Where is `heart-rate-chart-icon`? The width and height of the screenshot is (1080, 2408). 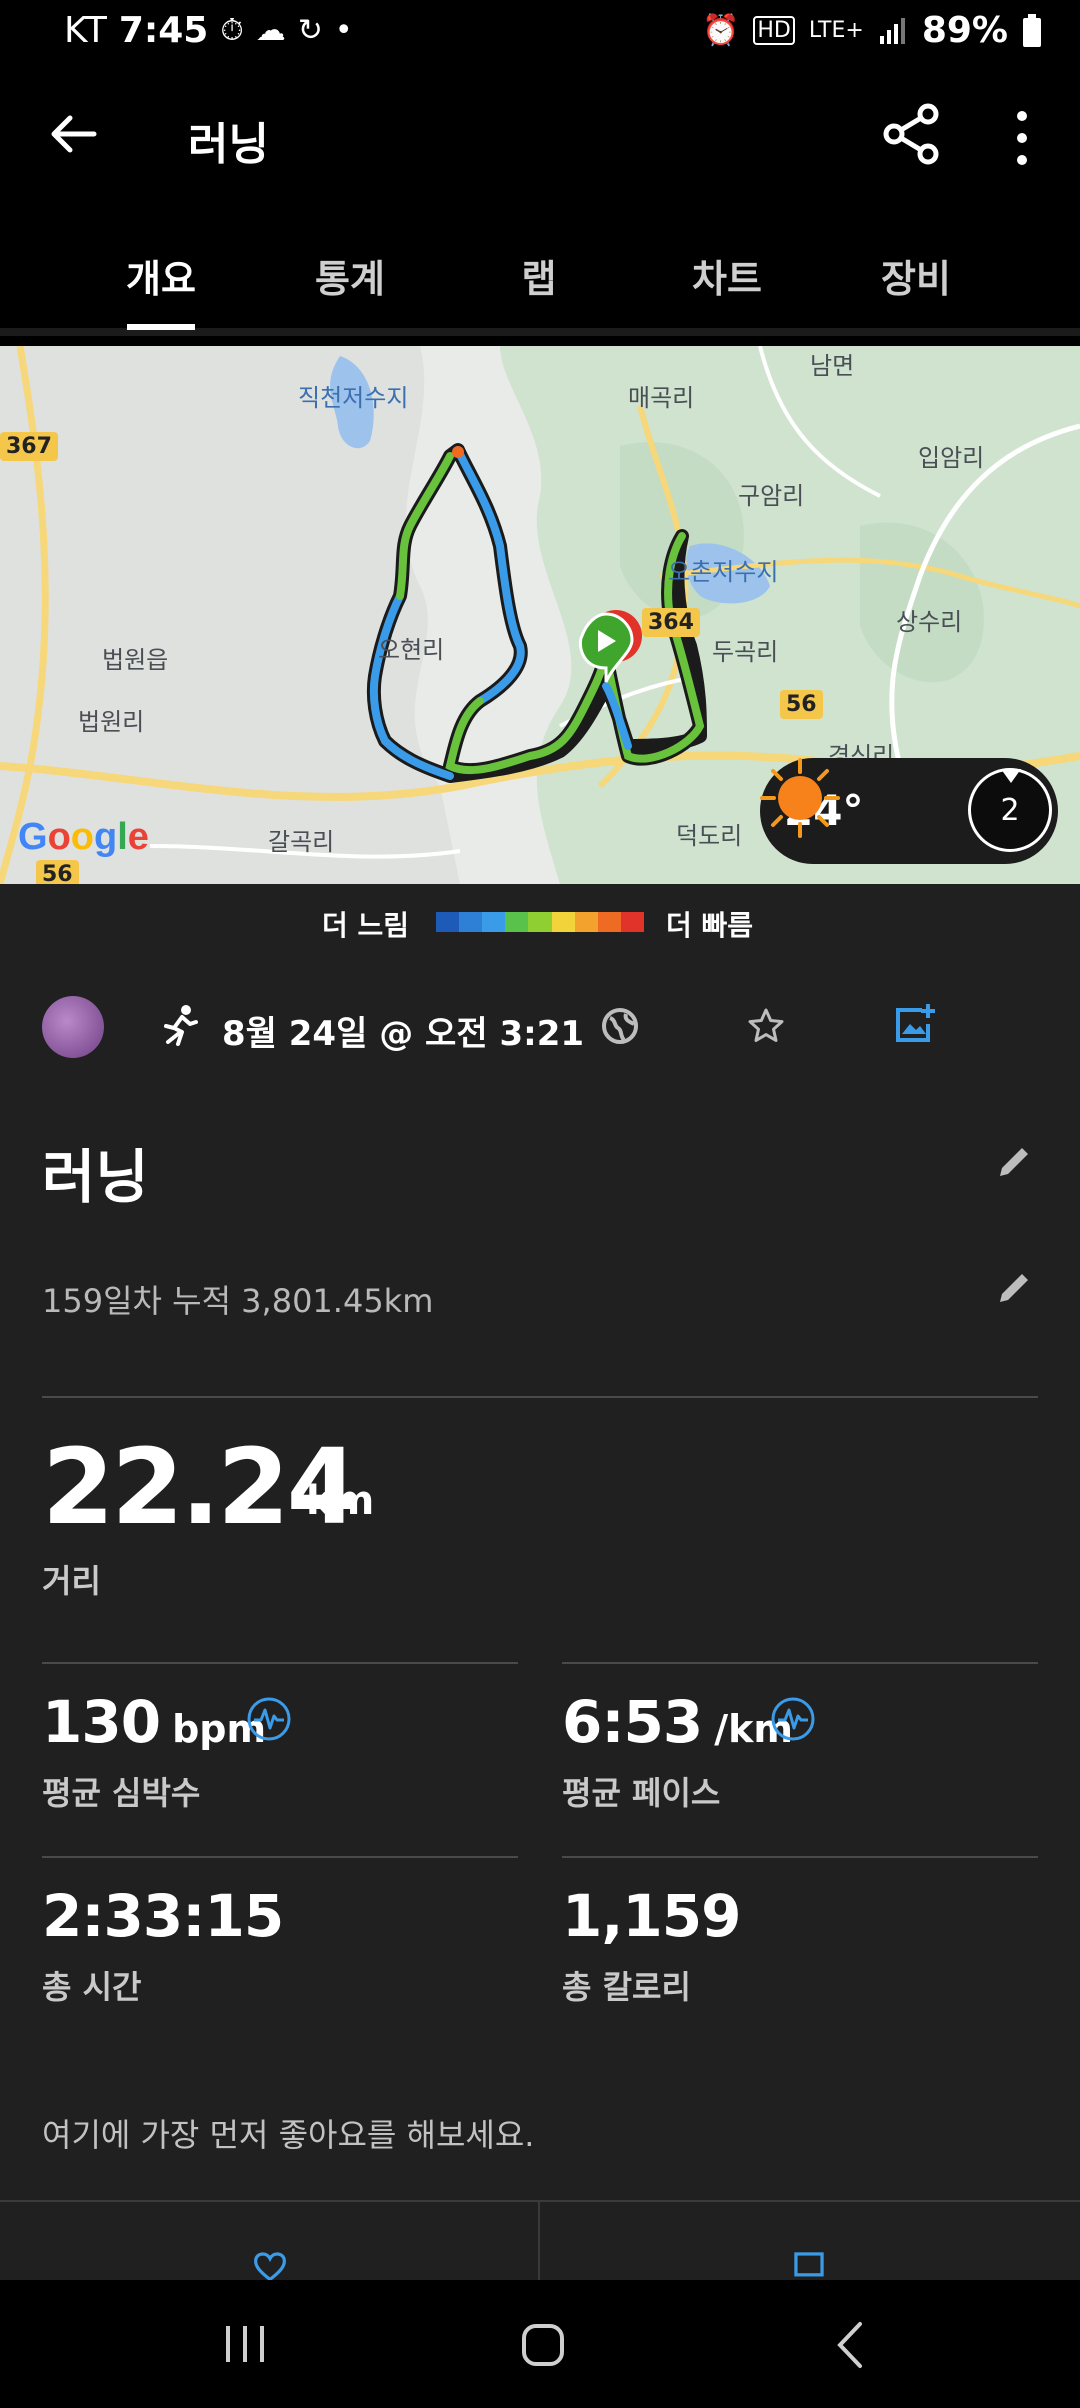 heart-rate-chart-icon is located at coordinates (269, 1719).